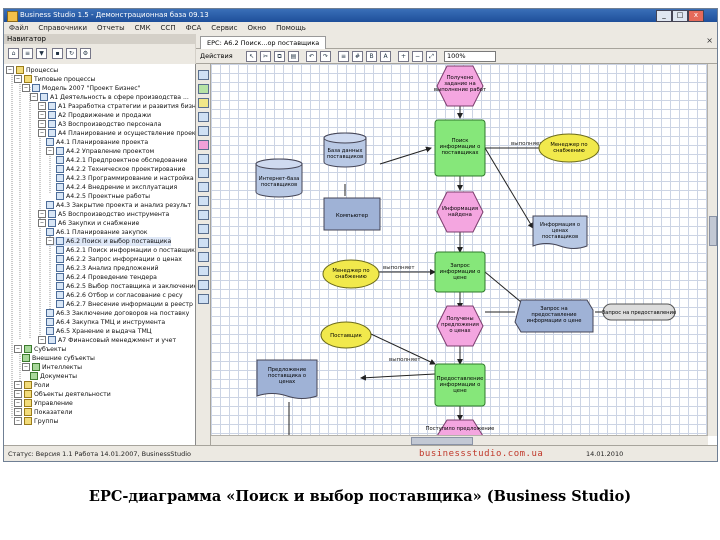  What do you see at coordinates (119, 295) in the screenshot?
I see `tree-item: А6.2.6 Отбор и согласование с ресу` at bounding box center [119, 295].